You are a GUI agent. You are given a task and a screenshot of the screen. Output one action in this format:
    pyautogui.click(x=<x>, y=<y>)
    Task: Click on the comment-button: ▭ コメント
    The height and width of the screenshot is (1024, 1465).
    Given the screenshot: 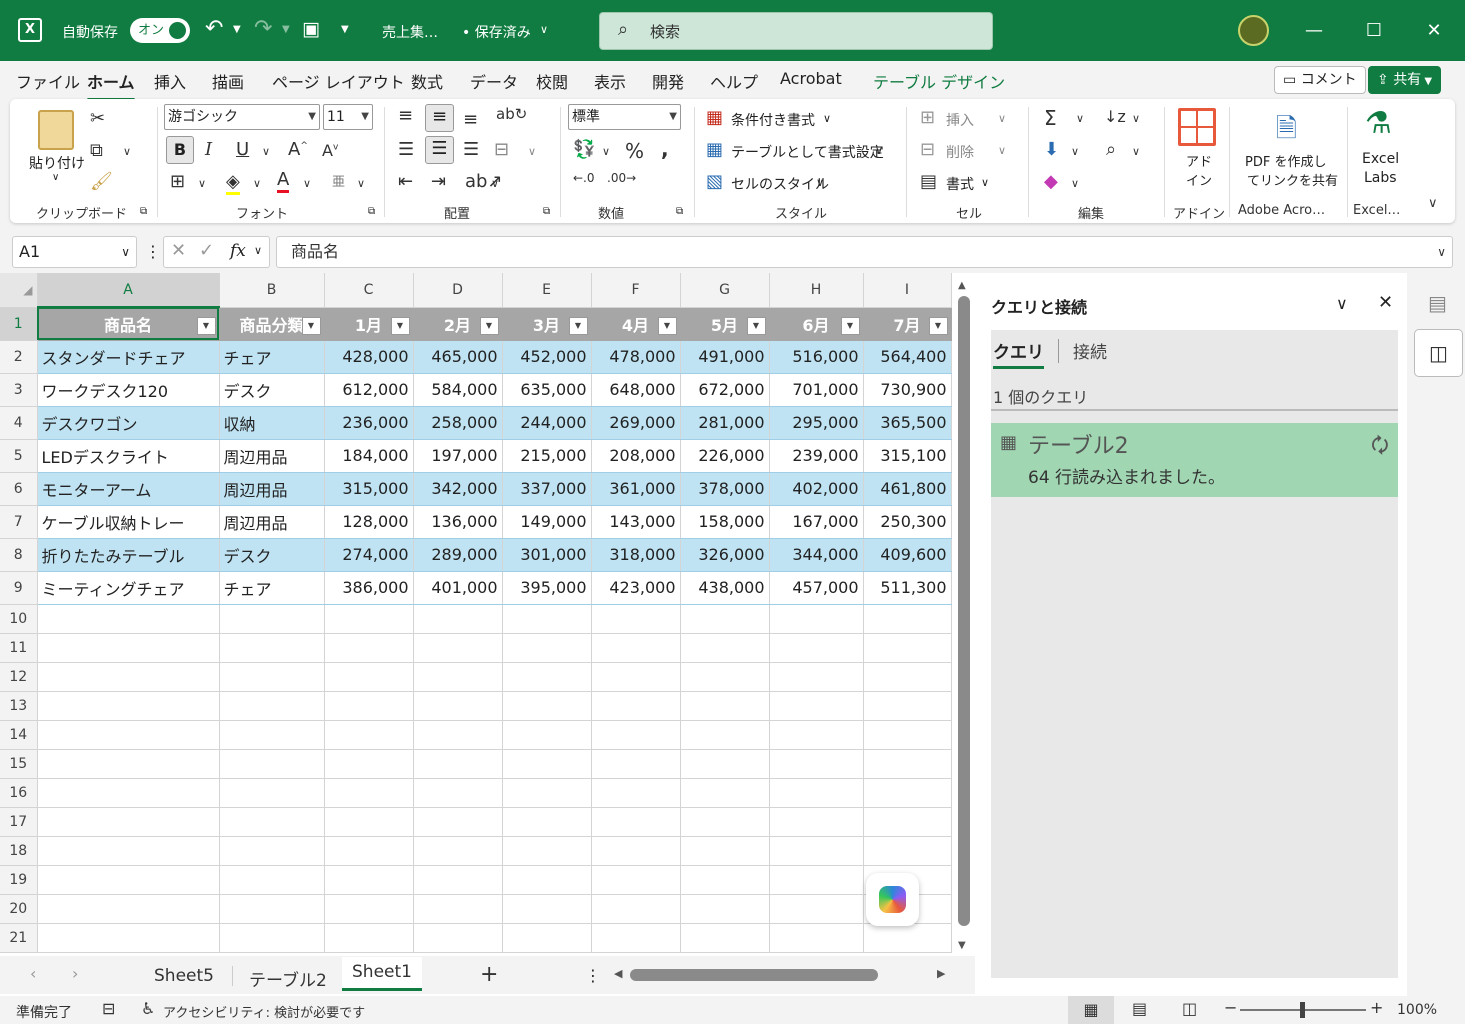 What is the action you would take?
    pyautogui.click(x=1320, y=80)
    